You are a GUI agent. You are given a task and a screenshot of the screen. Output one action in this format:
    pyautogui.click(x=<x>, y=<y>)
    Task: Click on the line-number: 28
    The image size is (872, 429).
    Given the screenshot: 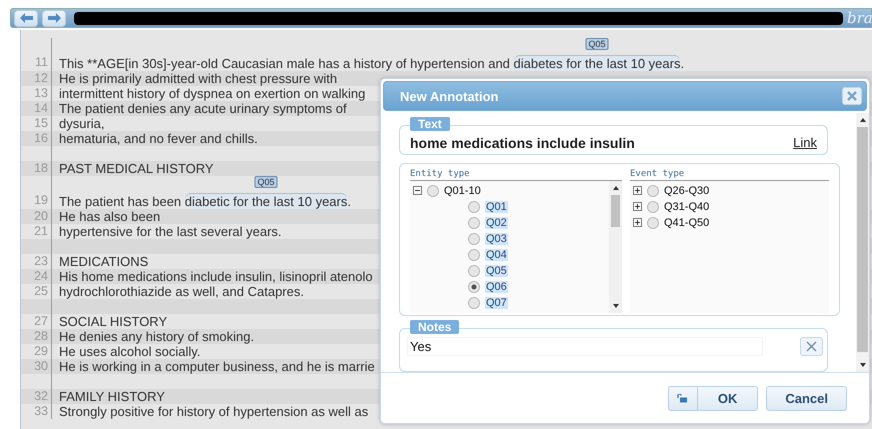 What is the action you would take?
    pyautogui.click(x=36, y=336)
    